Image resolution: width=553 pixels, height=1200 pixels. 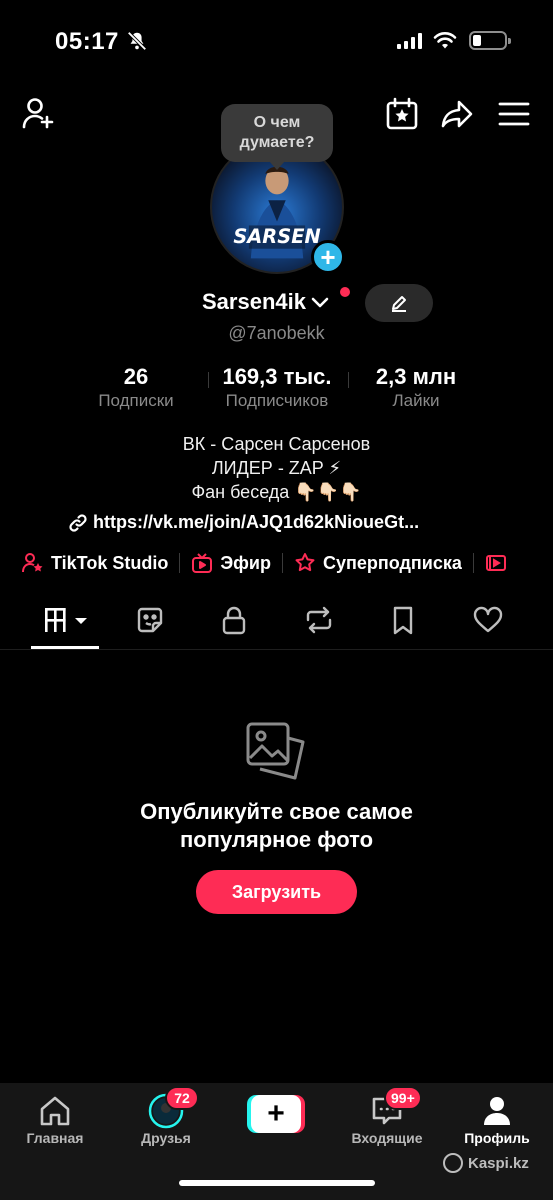 I want to click on home-icon, so click(x=55, y=1111).